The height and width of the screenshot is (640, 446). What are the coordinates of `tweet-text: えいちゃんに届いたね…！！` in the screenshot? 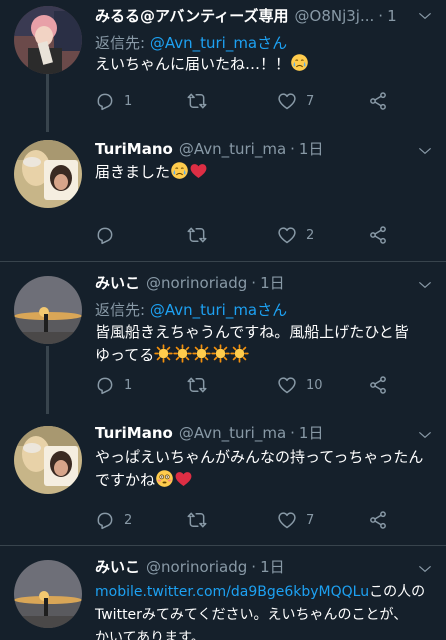 It's located at (263, 64).